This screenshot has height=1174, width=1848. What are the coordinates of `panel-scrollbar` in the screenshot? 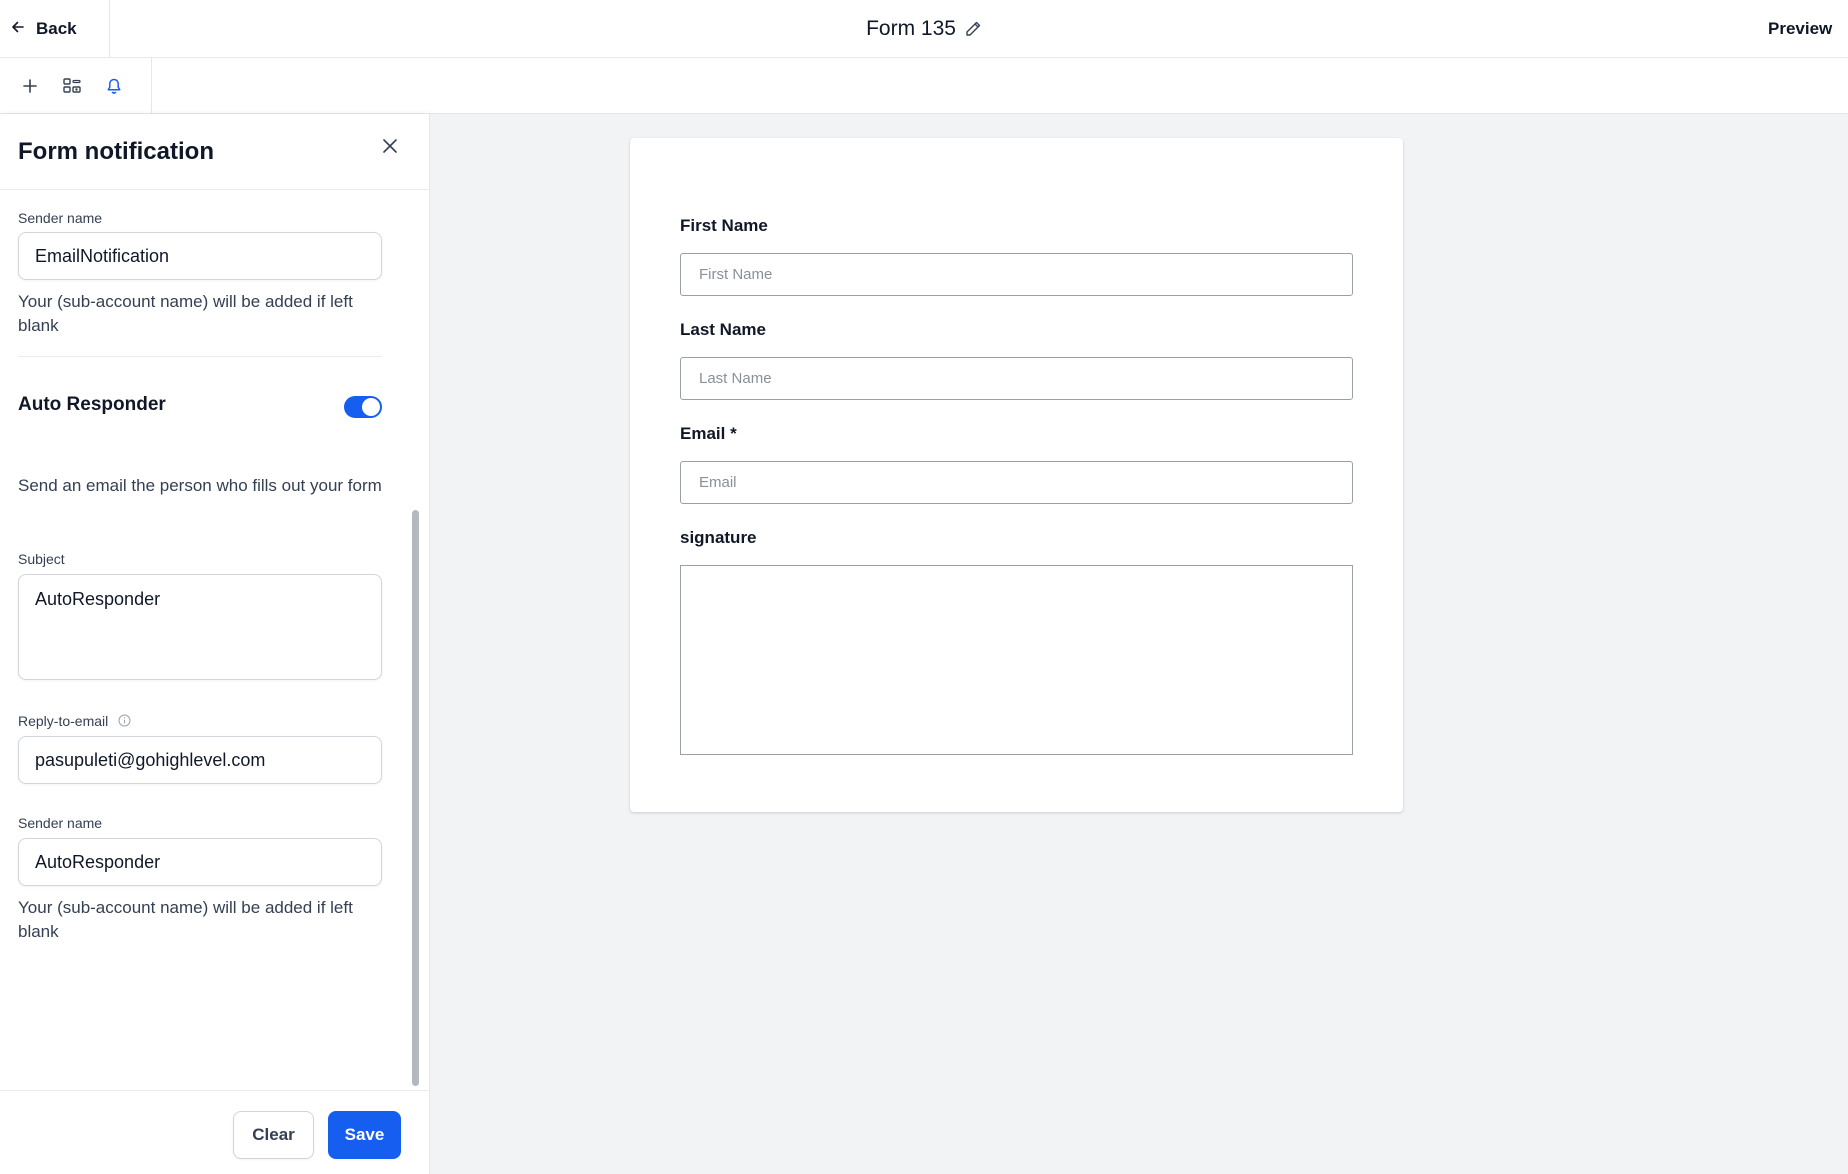 It's located at (415, 640).